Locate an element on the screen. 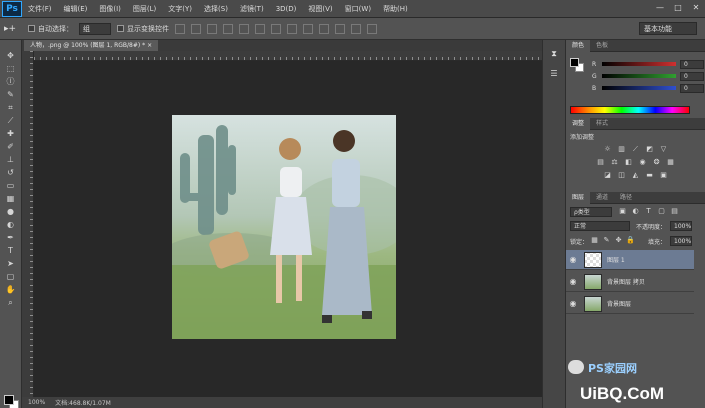 The width and height of the screenshot is (705, 408). distribute-hcenter-icon is located at coordinates (340, 28).